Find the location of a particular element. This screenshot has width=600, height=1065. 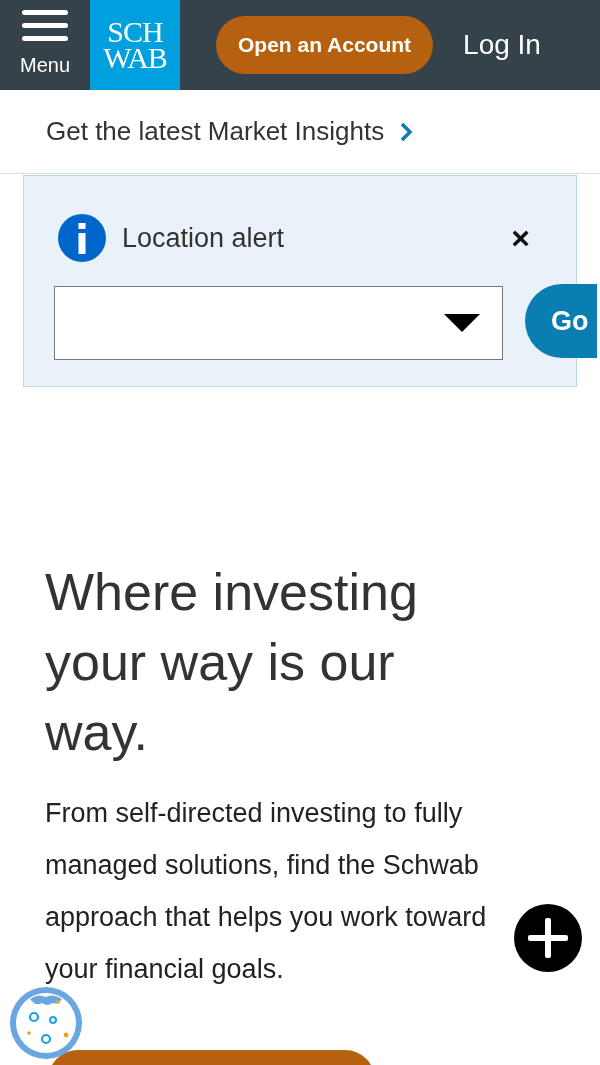

cookie-icon is located at coordinates (46, 1023).